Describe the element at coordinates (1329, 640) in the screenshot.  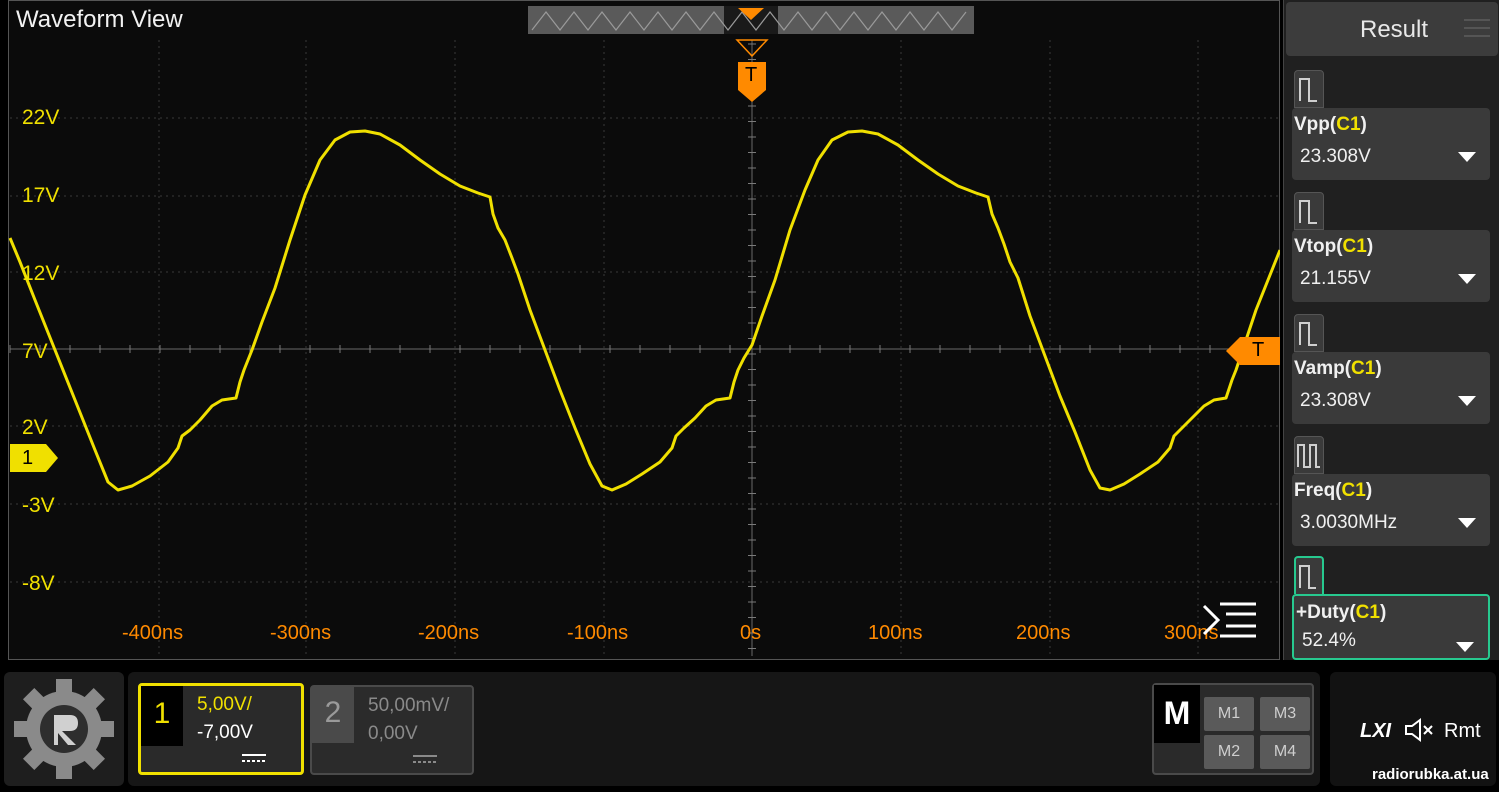
I see `measurement-value: 52.4%` at that location.